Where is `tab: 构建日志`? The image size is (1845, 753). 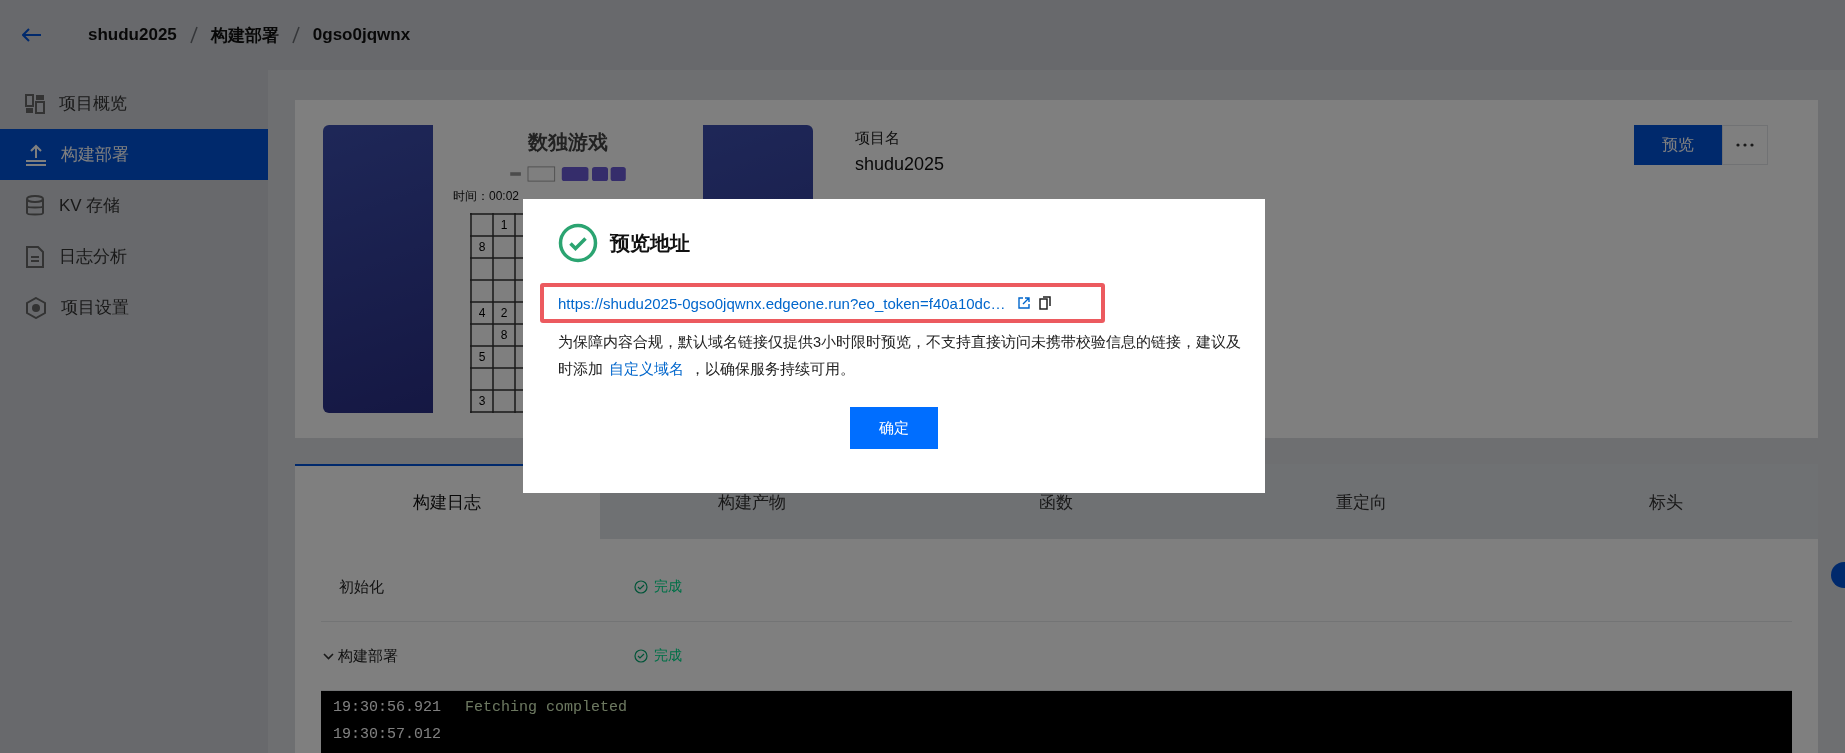
tab: 构建日志 is located at coordinates (447, 501).